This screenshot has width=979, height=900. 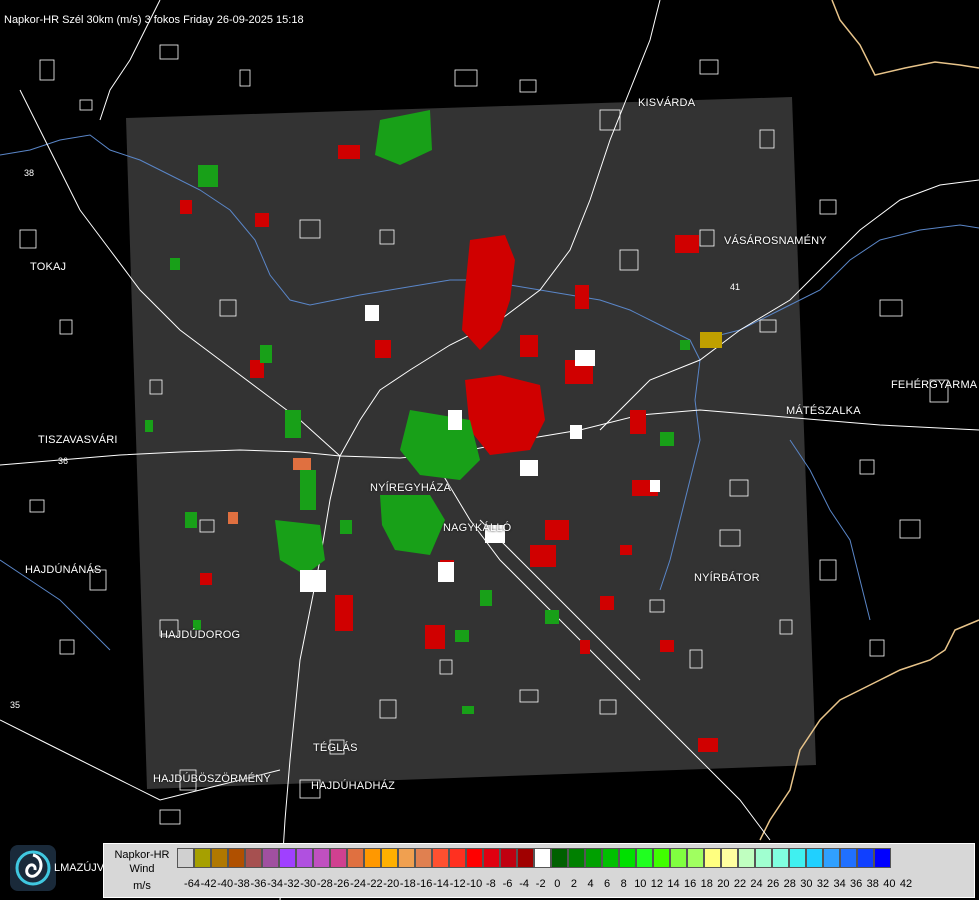 I want to click on legend-tick-label: 8, so click(x=623, y=884).